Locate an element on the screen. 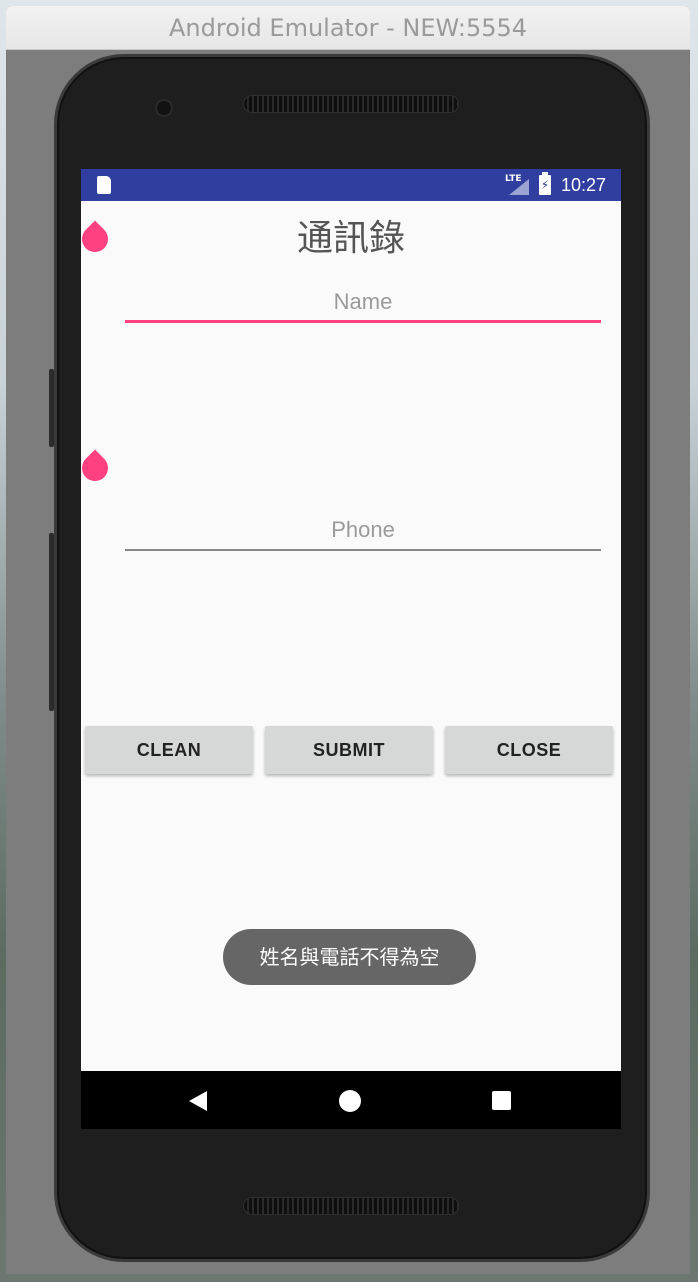 Image resolution: width=698 pixels, height=1282 pixels. sd-card-icon is located at coordinates (104, 185).